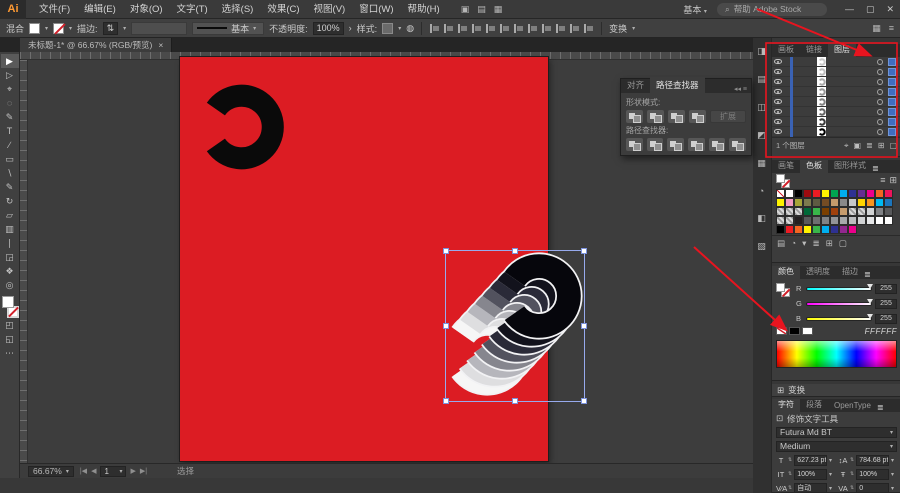  What do you see at coordinates (93, 471) in the screenshot?
I see `prev-artboard-button: ◀` at bounding box center [93, 471].